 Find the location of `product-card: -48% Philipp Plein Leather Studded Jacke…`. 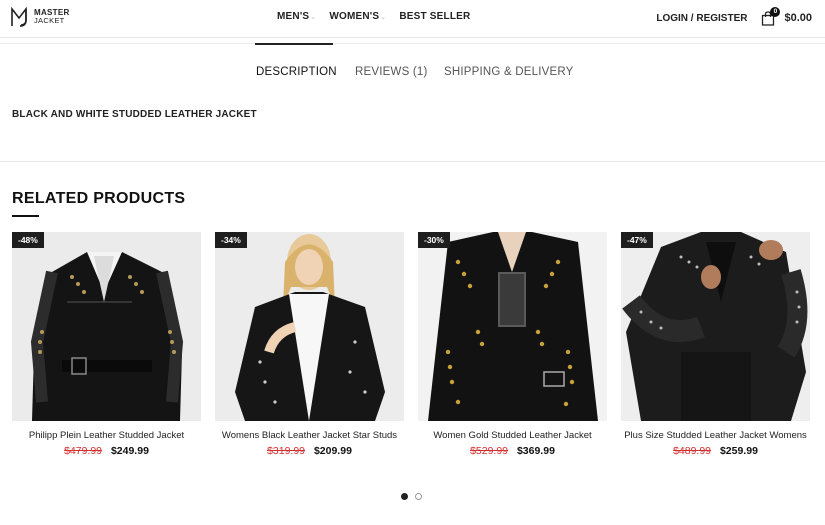

product-card: -48% Philipp Plein Leather Studded Jacke… is located at coordinates (106, 344).